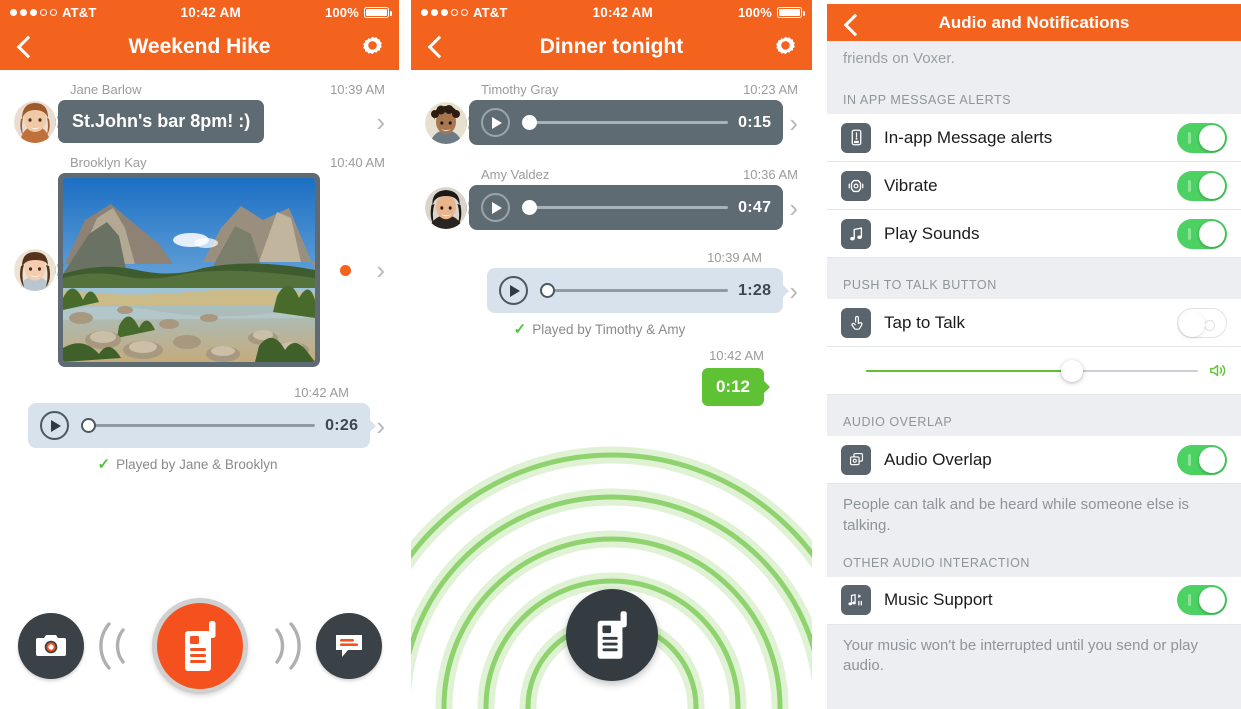 This screenshot has height=709, width=1241. What do you see at coordinates (50, 646) in the screenshot?
I see `camera-button` at bounding box center [50, 646].